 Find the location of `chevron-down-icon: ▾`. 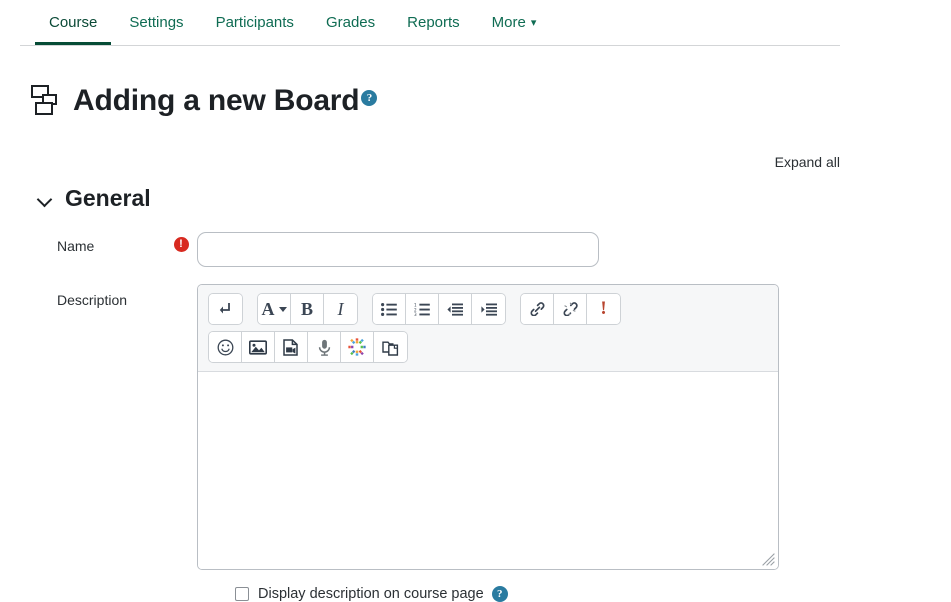

chevron-down-icon: ▾ is located at coordinates (533, 23).